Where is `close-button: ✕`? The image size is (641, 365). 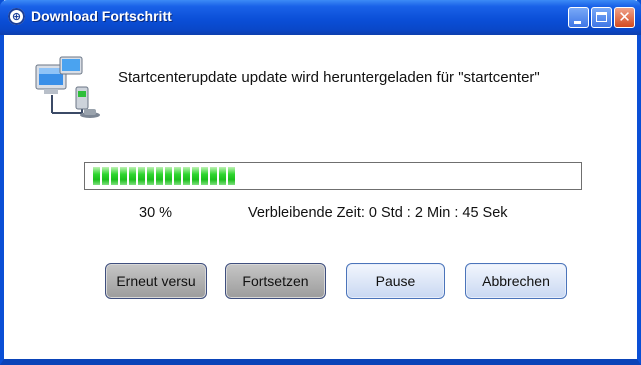
close-button: ✕ is located at coordinates (624, 17).